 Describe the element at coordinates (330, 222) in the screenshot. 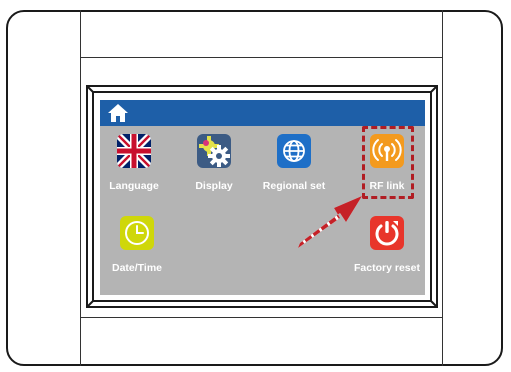

I see `pointer-arrow-icon` at that location.